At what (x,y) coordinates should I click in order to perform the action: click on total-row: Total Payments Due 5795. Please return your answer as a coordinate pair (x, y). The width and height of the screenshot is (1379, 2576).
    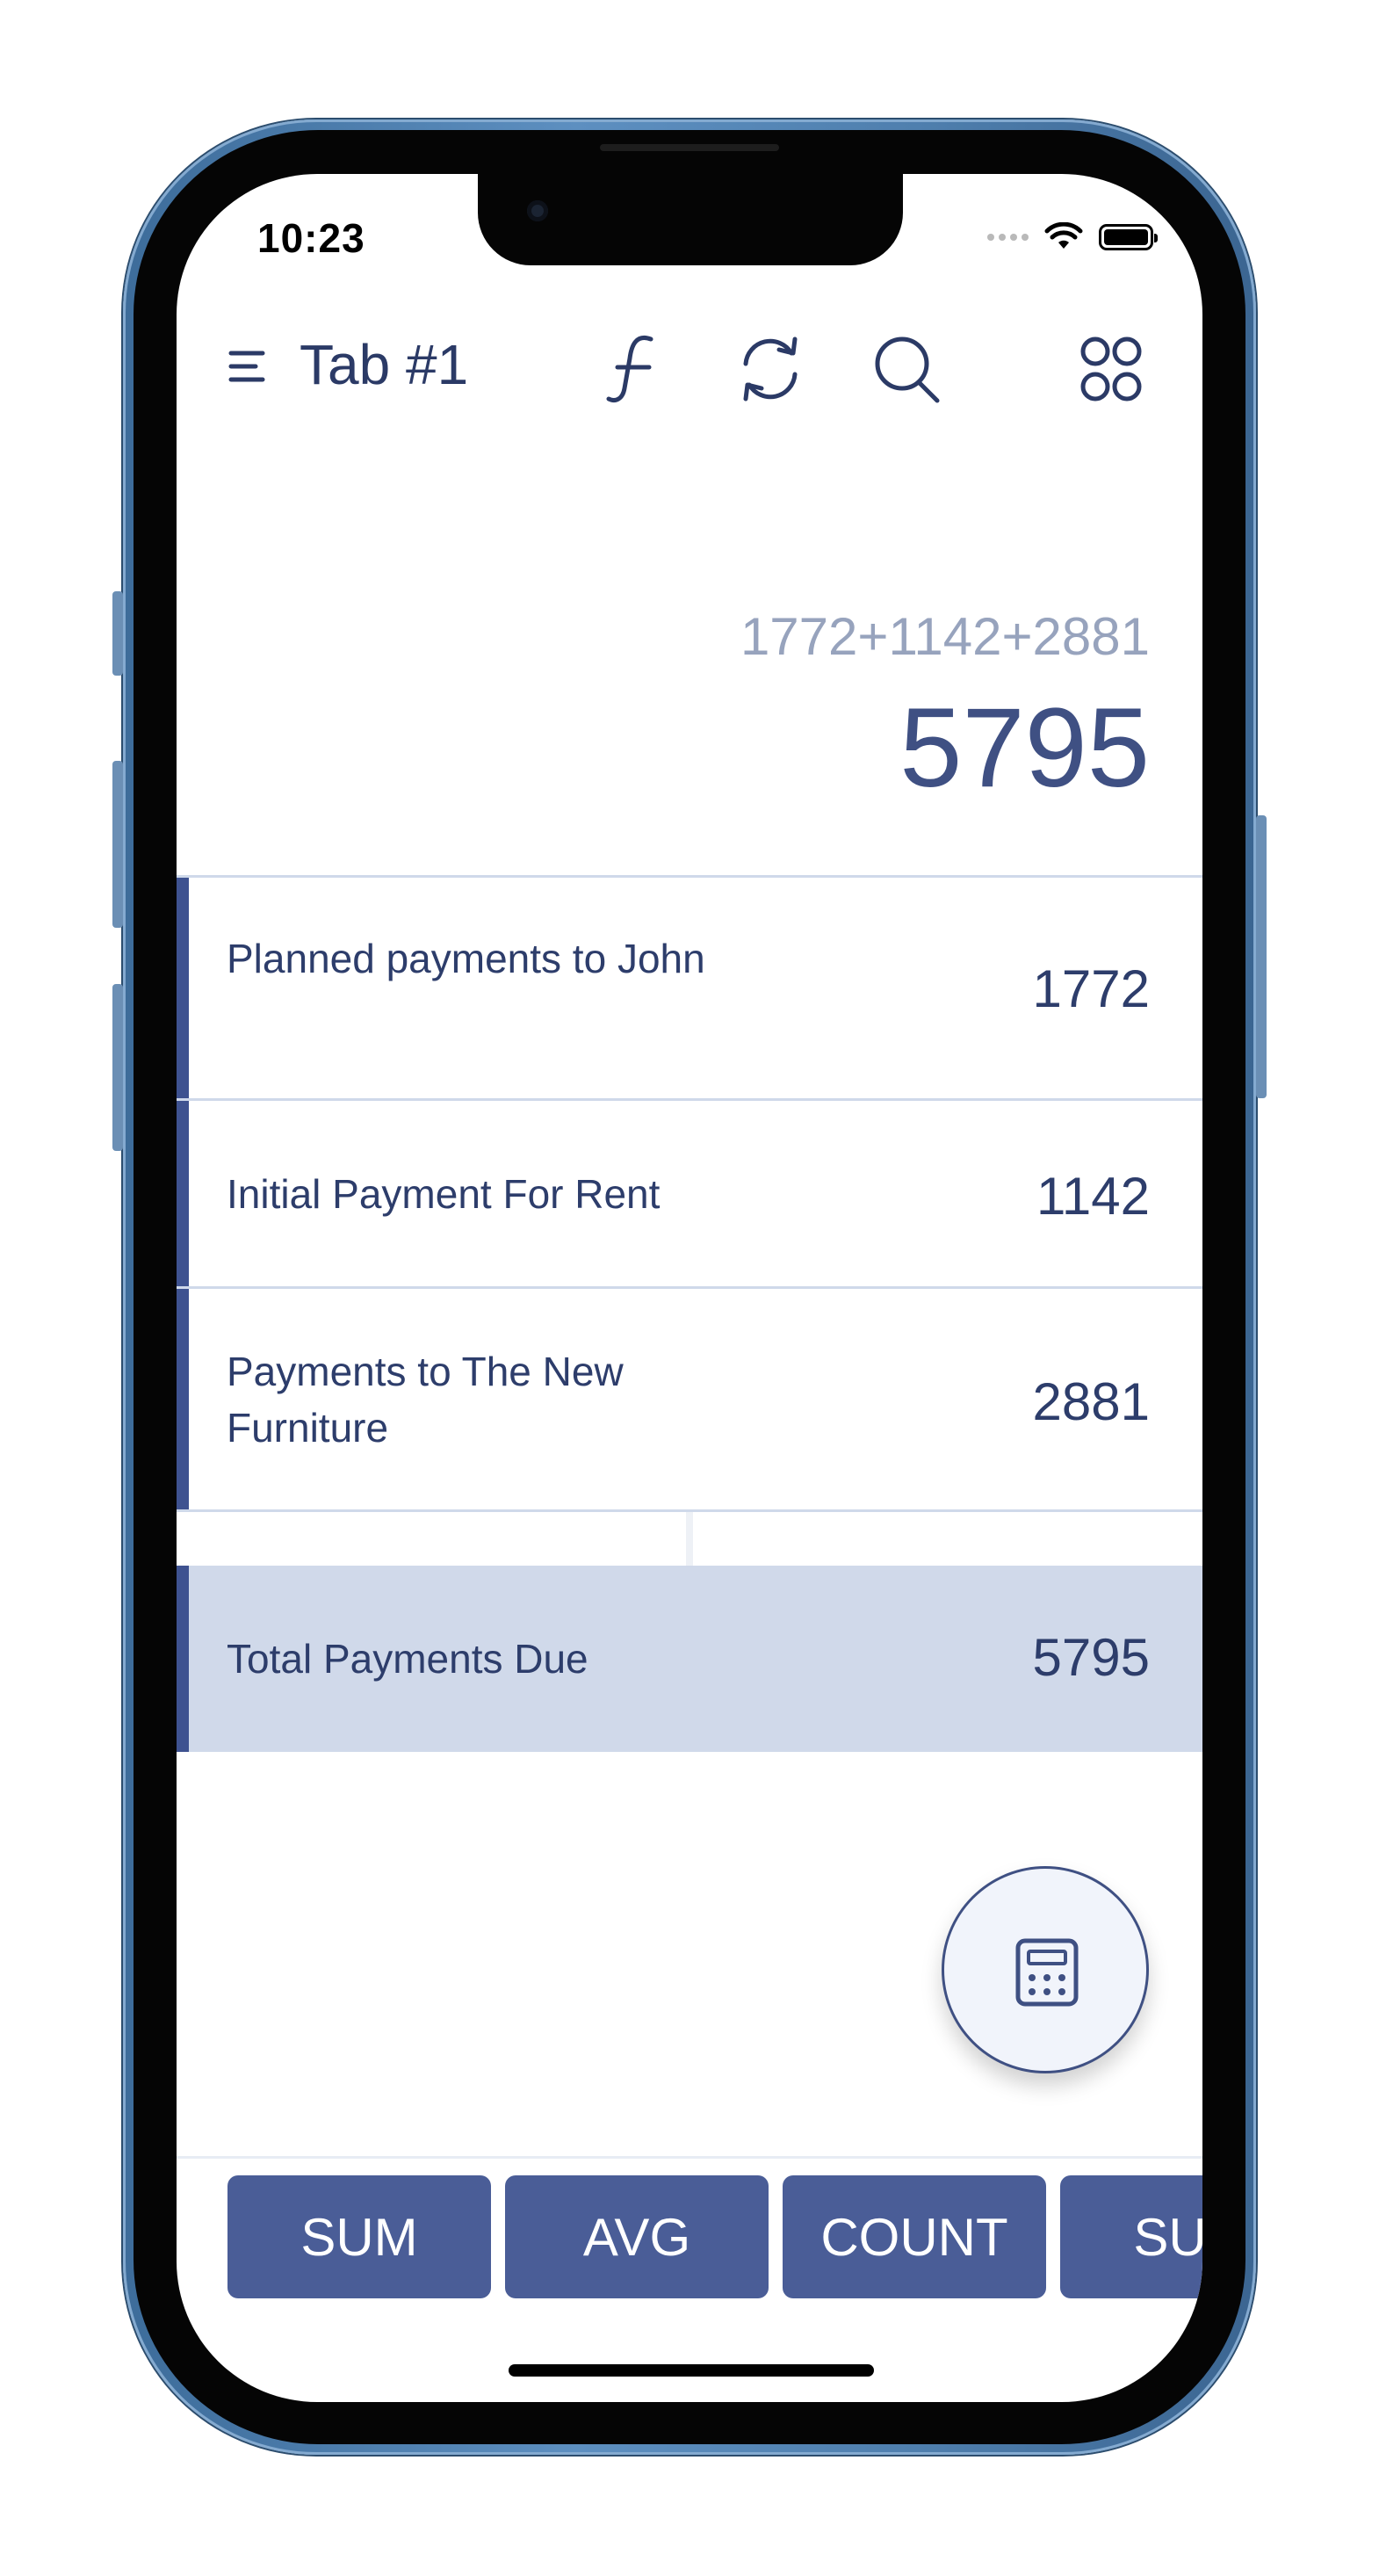
    Looking at the image, I should click on (689, 1659).